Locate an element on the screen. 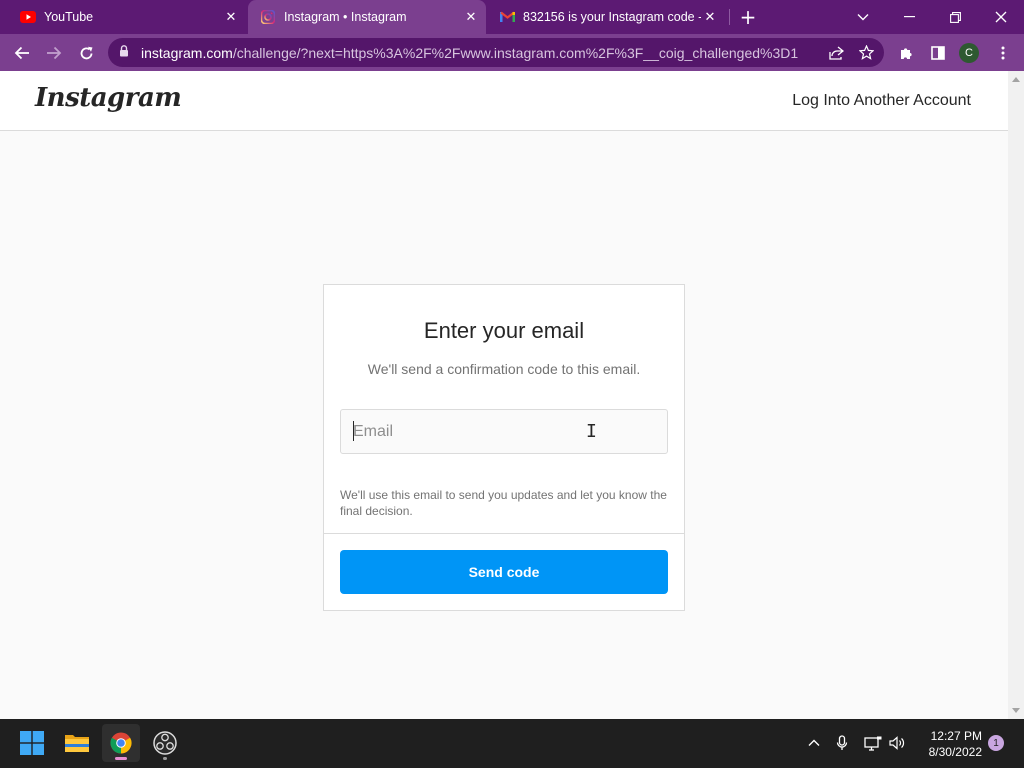 This screenshot has height=768, width=1024. running-app-indicator is located at coordinates (165, 758).